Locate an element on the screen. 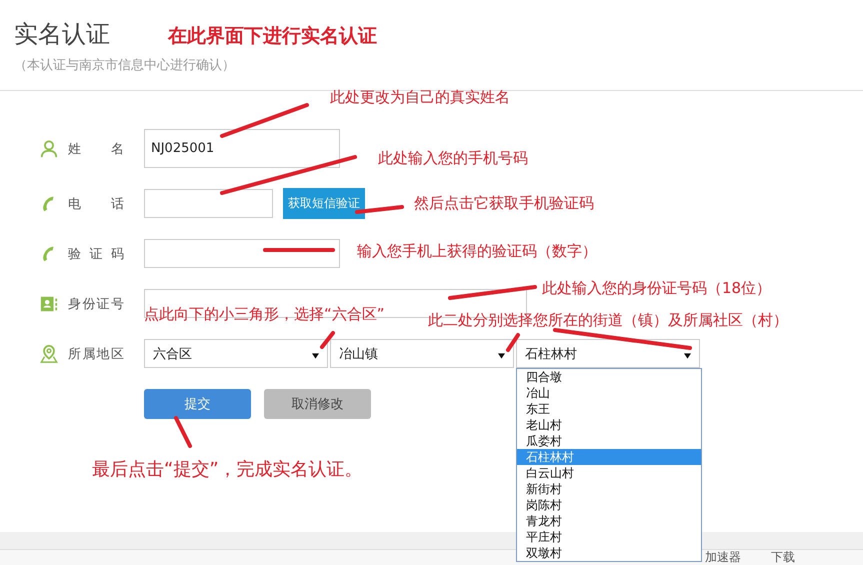 This screenshot has width=863, height=565. annotation-text: 此二处分别选择您所在的街道（镇）及所属社区（村） is located at coordinates (608, 320).